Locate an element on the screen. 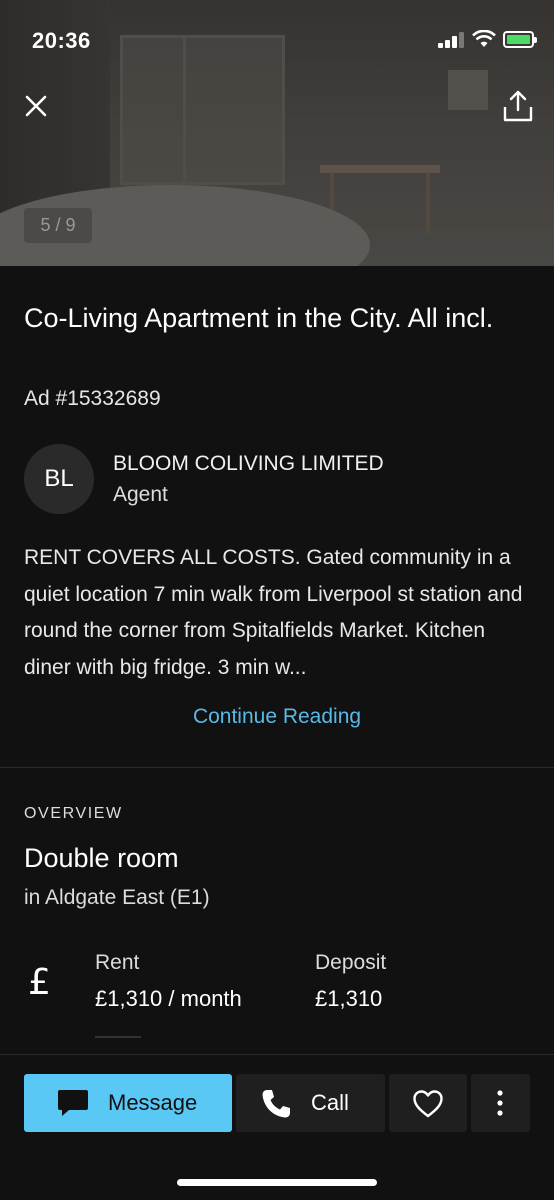  status-time: 20:36 is located at coordinates (61, 40).